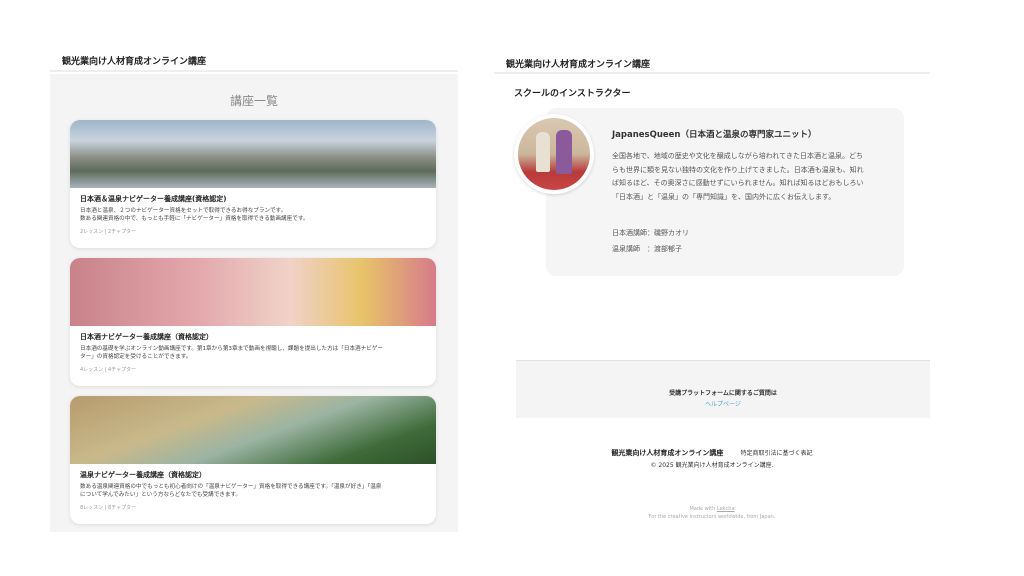 This screenshot has height=576, width=1024. Describe the element at coordinates (108, 369) in the screenshot. I see `course-meta: 4レッスン | 4チャプター` at that location.